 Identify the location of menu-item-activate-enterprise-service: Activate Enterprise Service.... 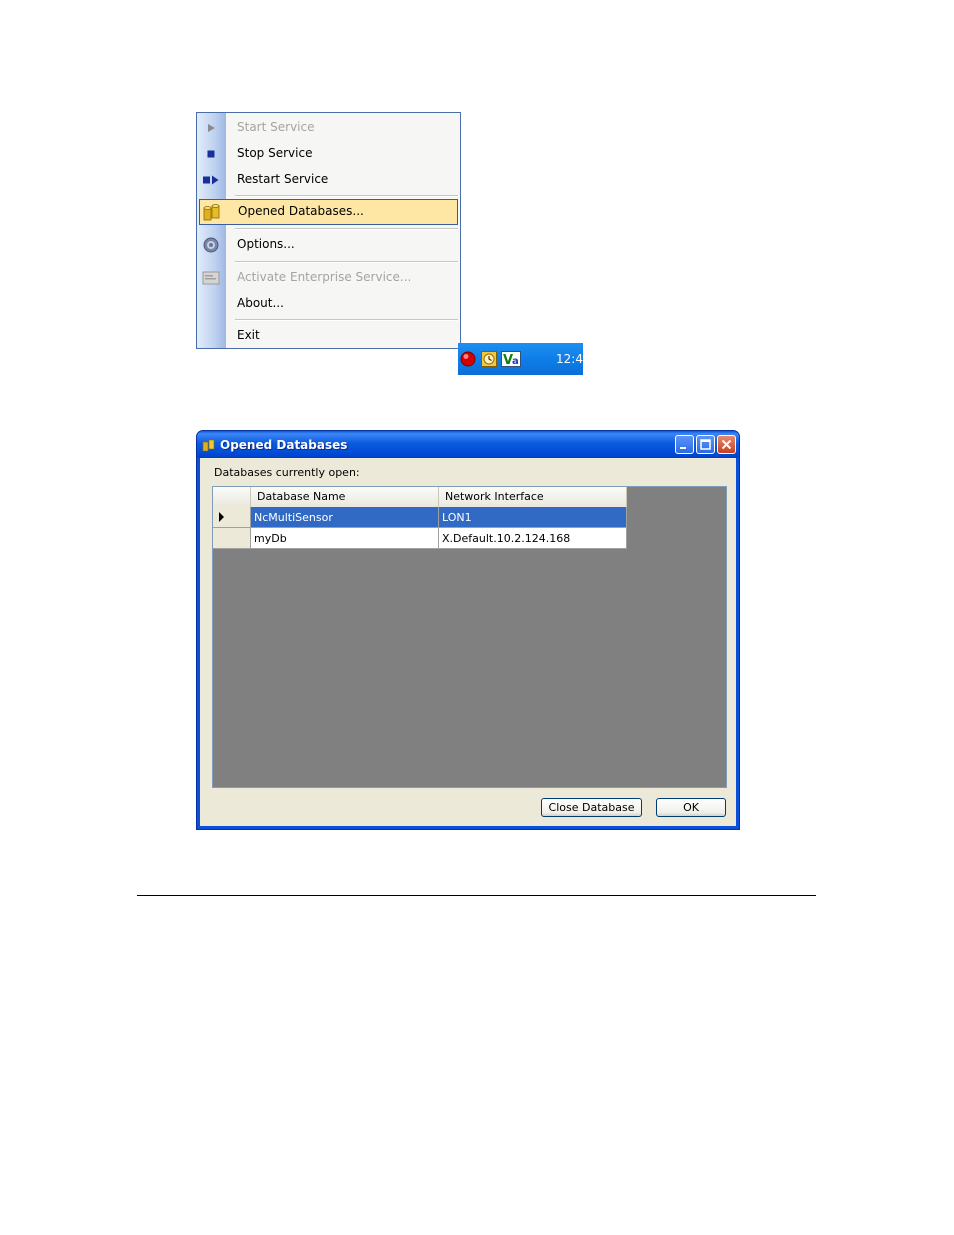
(328, 278).